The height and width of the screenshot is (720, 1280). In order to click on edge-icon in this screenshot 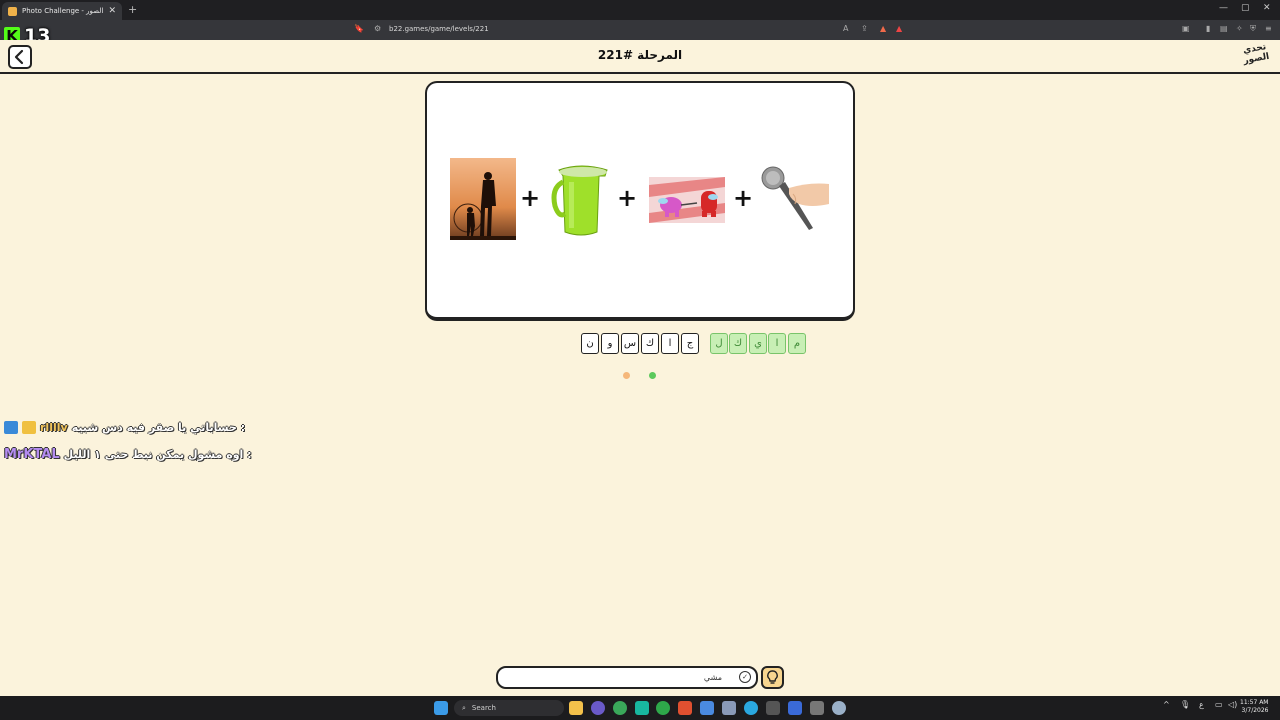, I will do `click(751, 708)`.